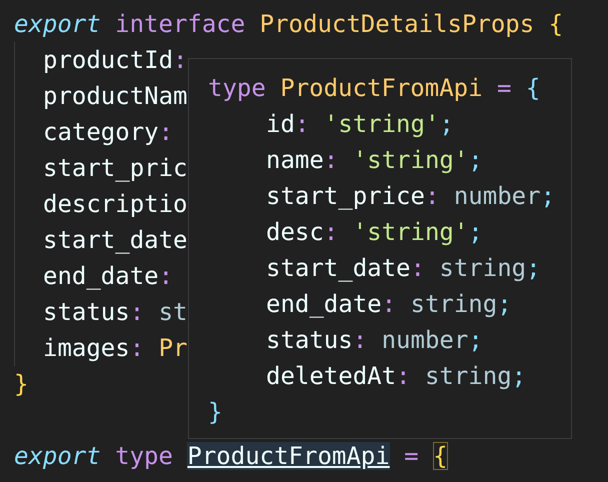 This screenshot has height=482, width=608. What do you see at coordinates (295, 160) in the screenshot?
I see `property-name: name` at bounding box center [295, 160].